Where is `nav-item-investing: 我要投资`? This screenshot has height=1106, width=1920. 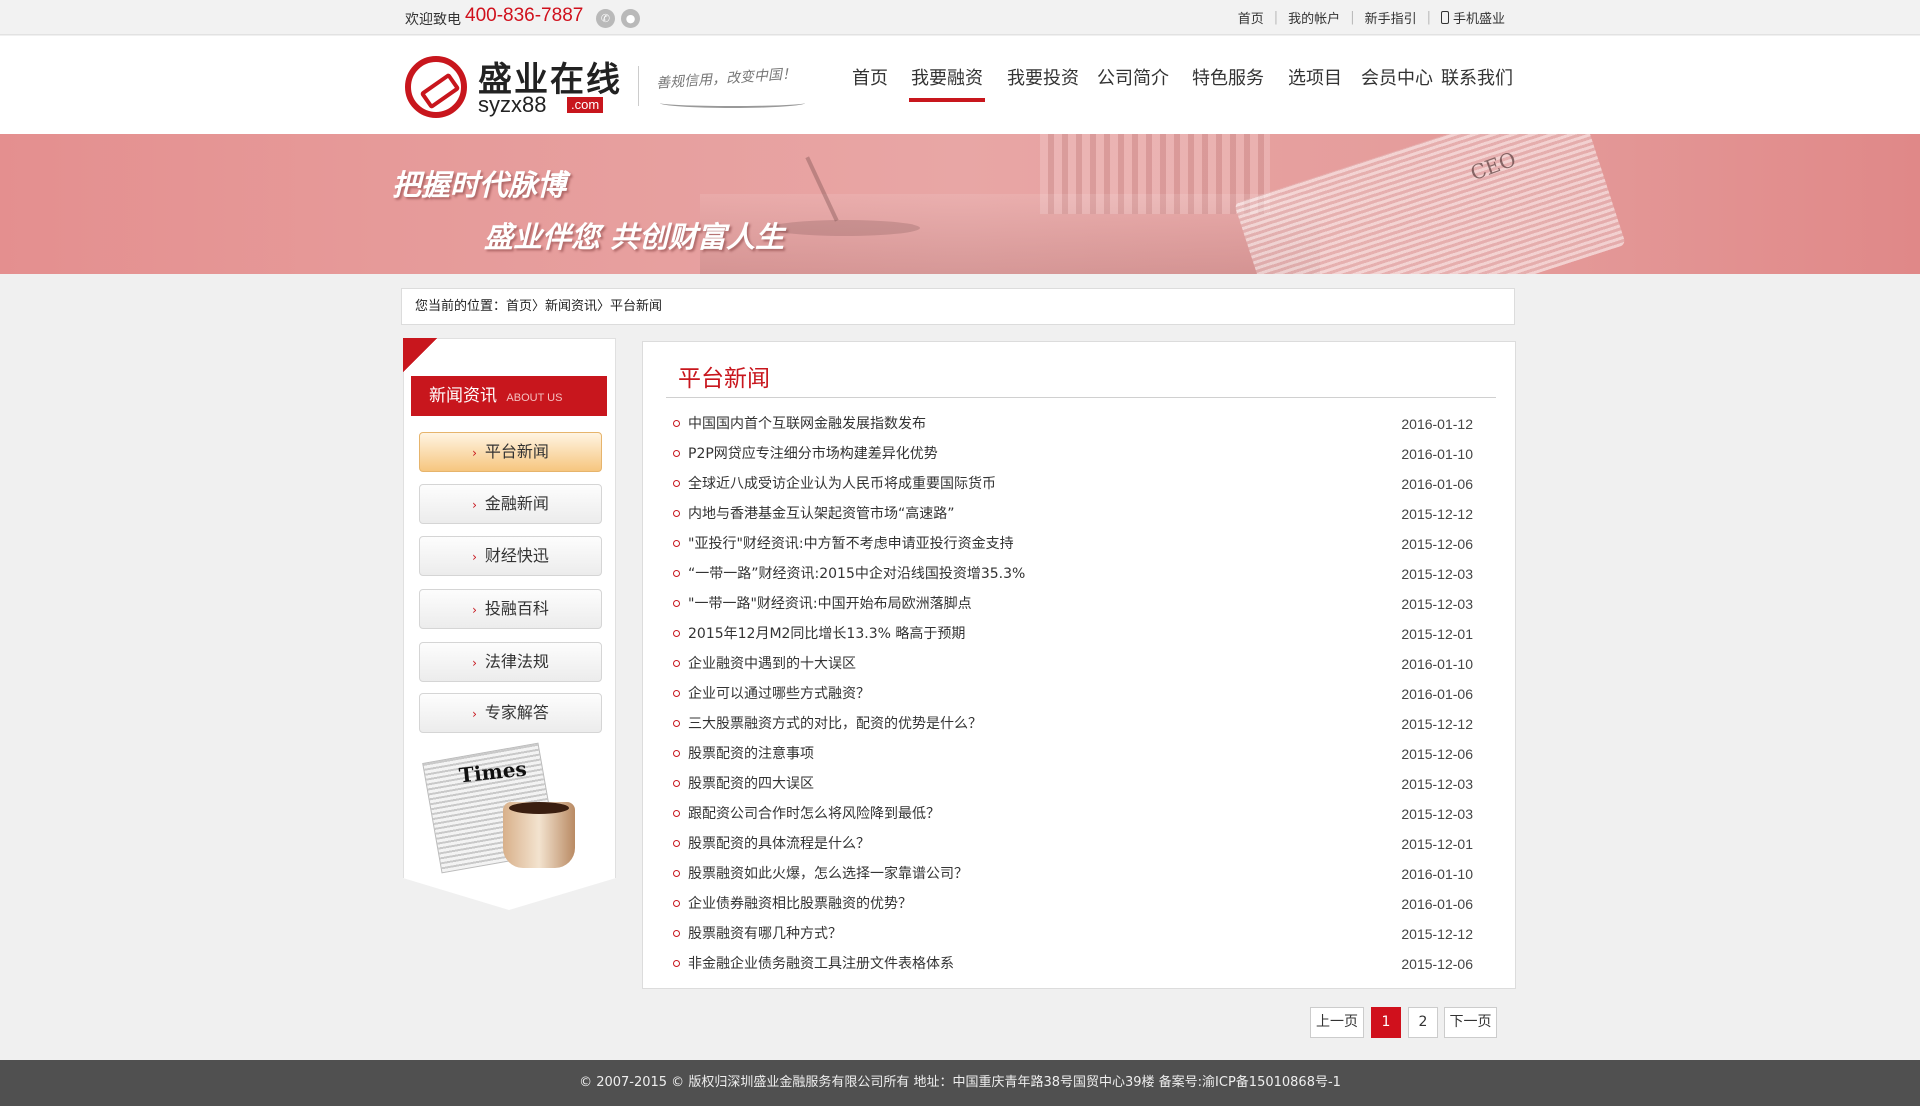 nav-item-investing: 我要投资 is located at coordinates (1043, 77).